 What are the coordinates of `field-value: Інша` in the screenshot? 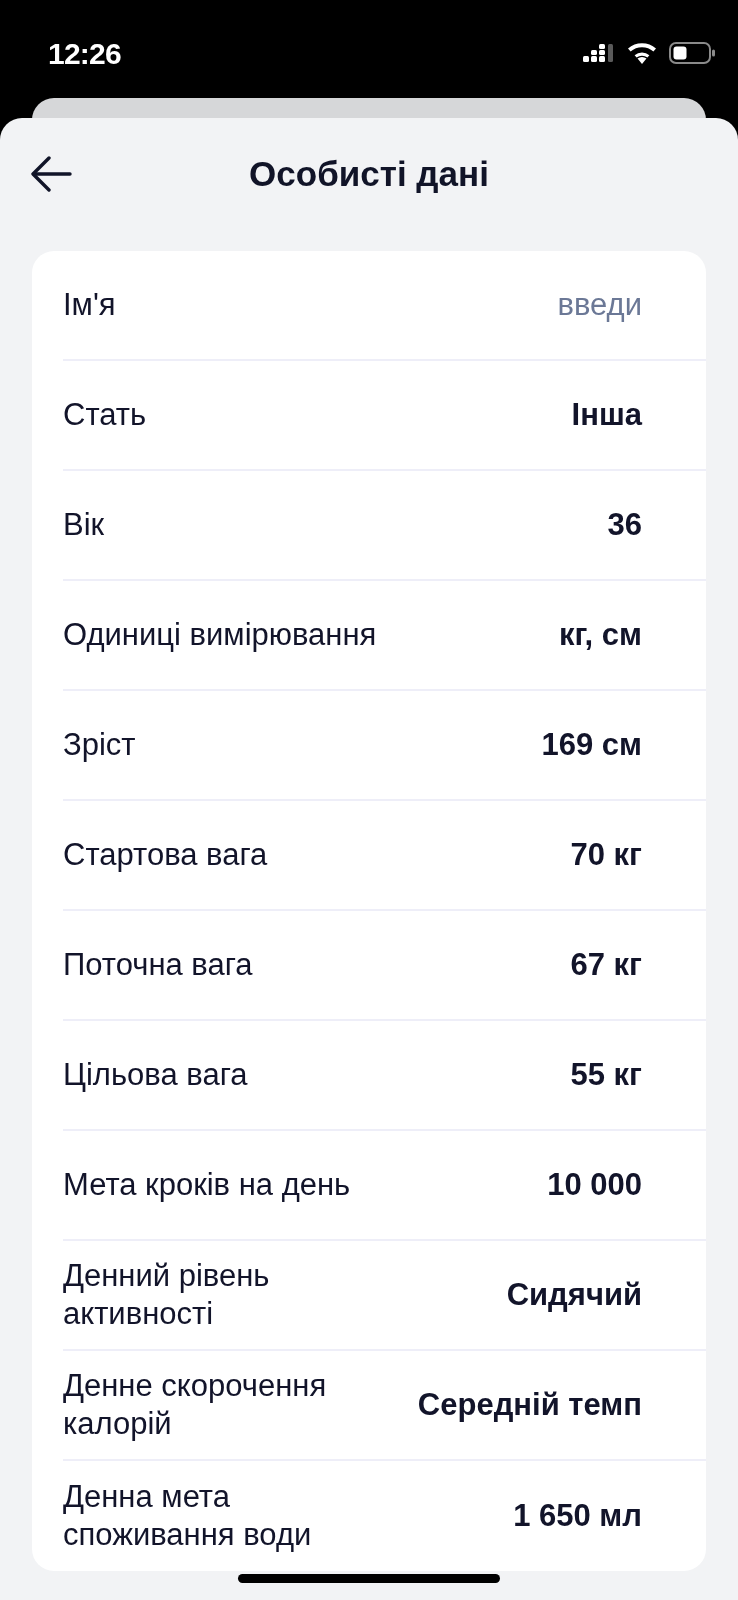 It's located at (606, 415).